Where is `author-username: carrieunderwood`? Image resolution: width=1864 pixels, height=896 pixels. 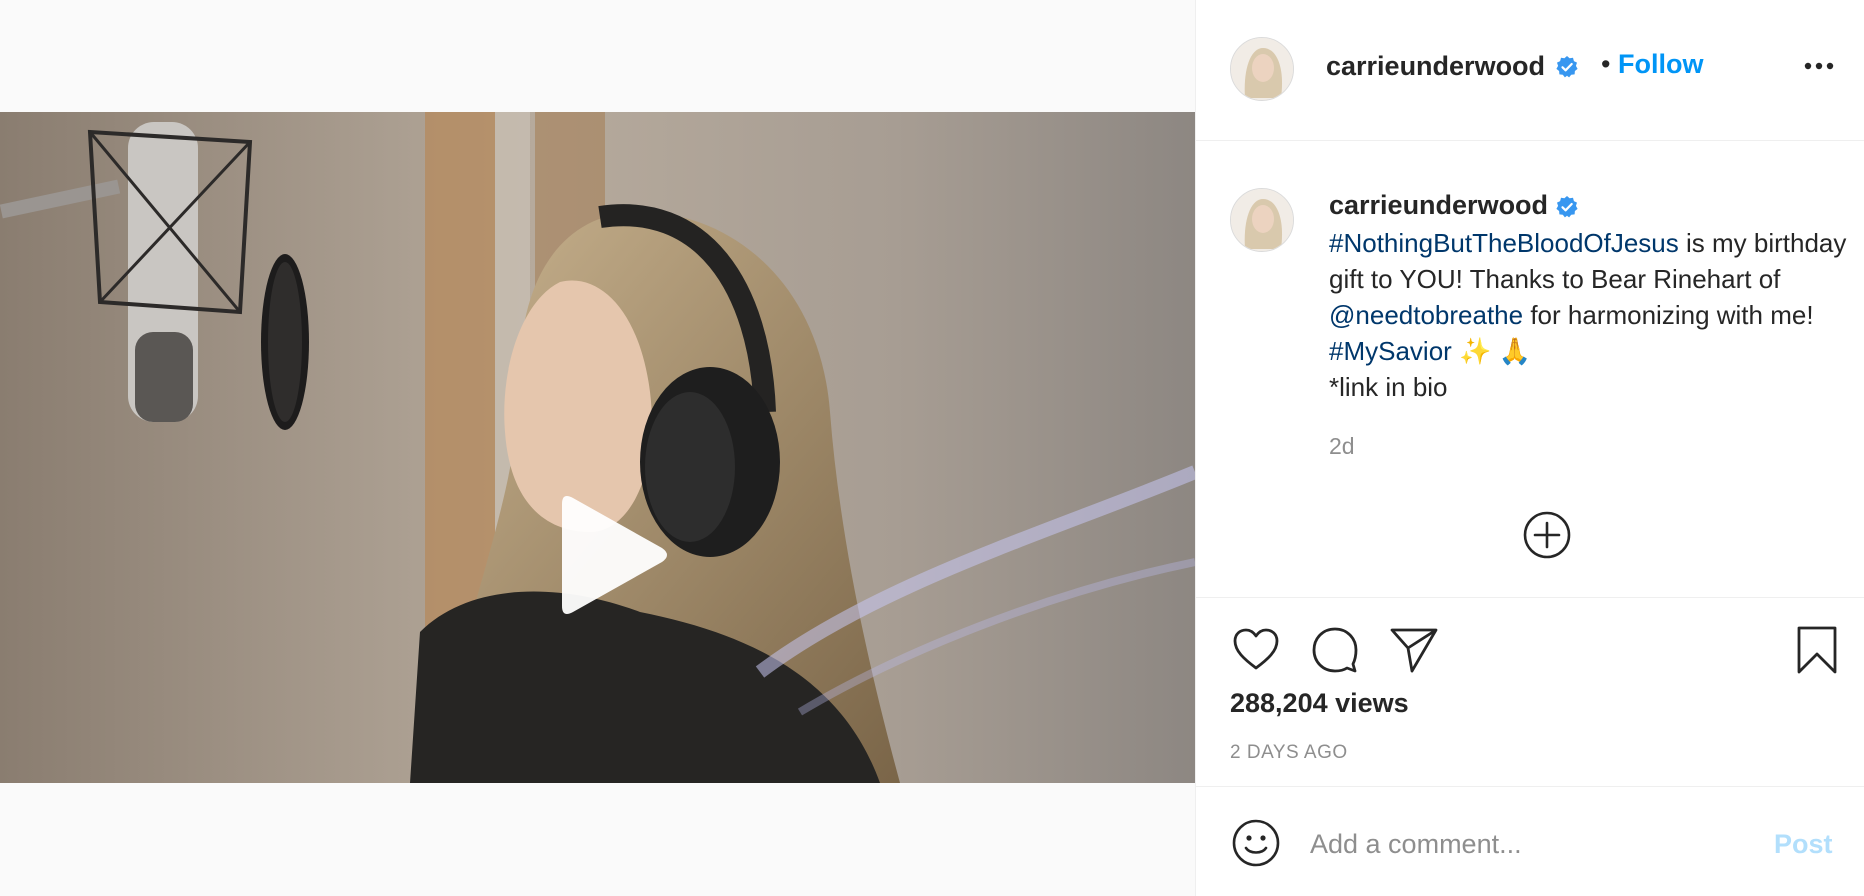 author-username: carrieunderwood is located at coordinates (1435, 66).